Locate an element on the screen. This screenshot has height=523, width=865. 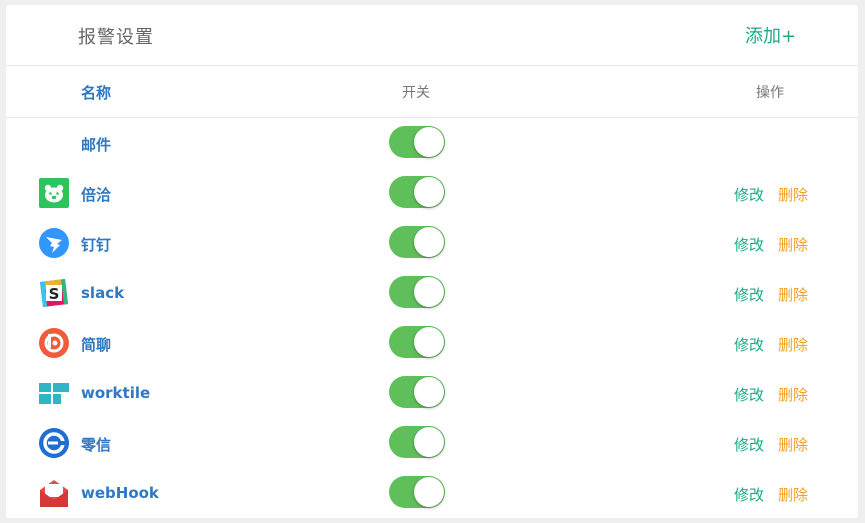
channel-name-link: 邮件 is located at coordinates (96, 144).